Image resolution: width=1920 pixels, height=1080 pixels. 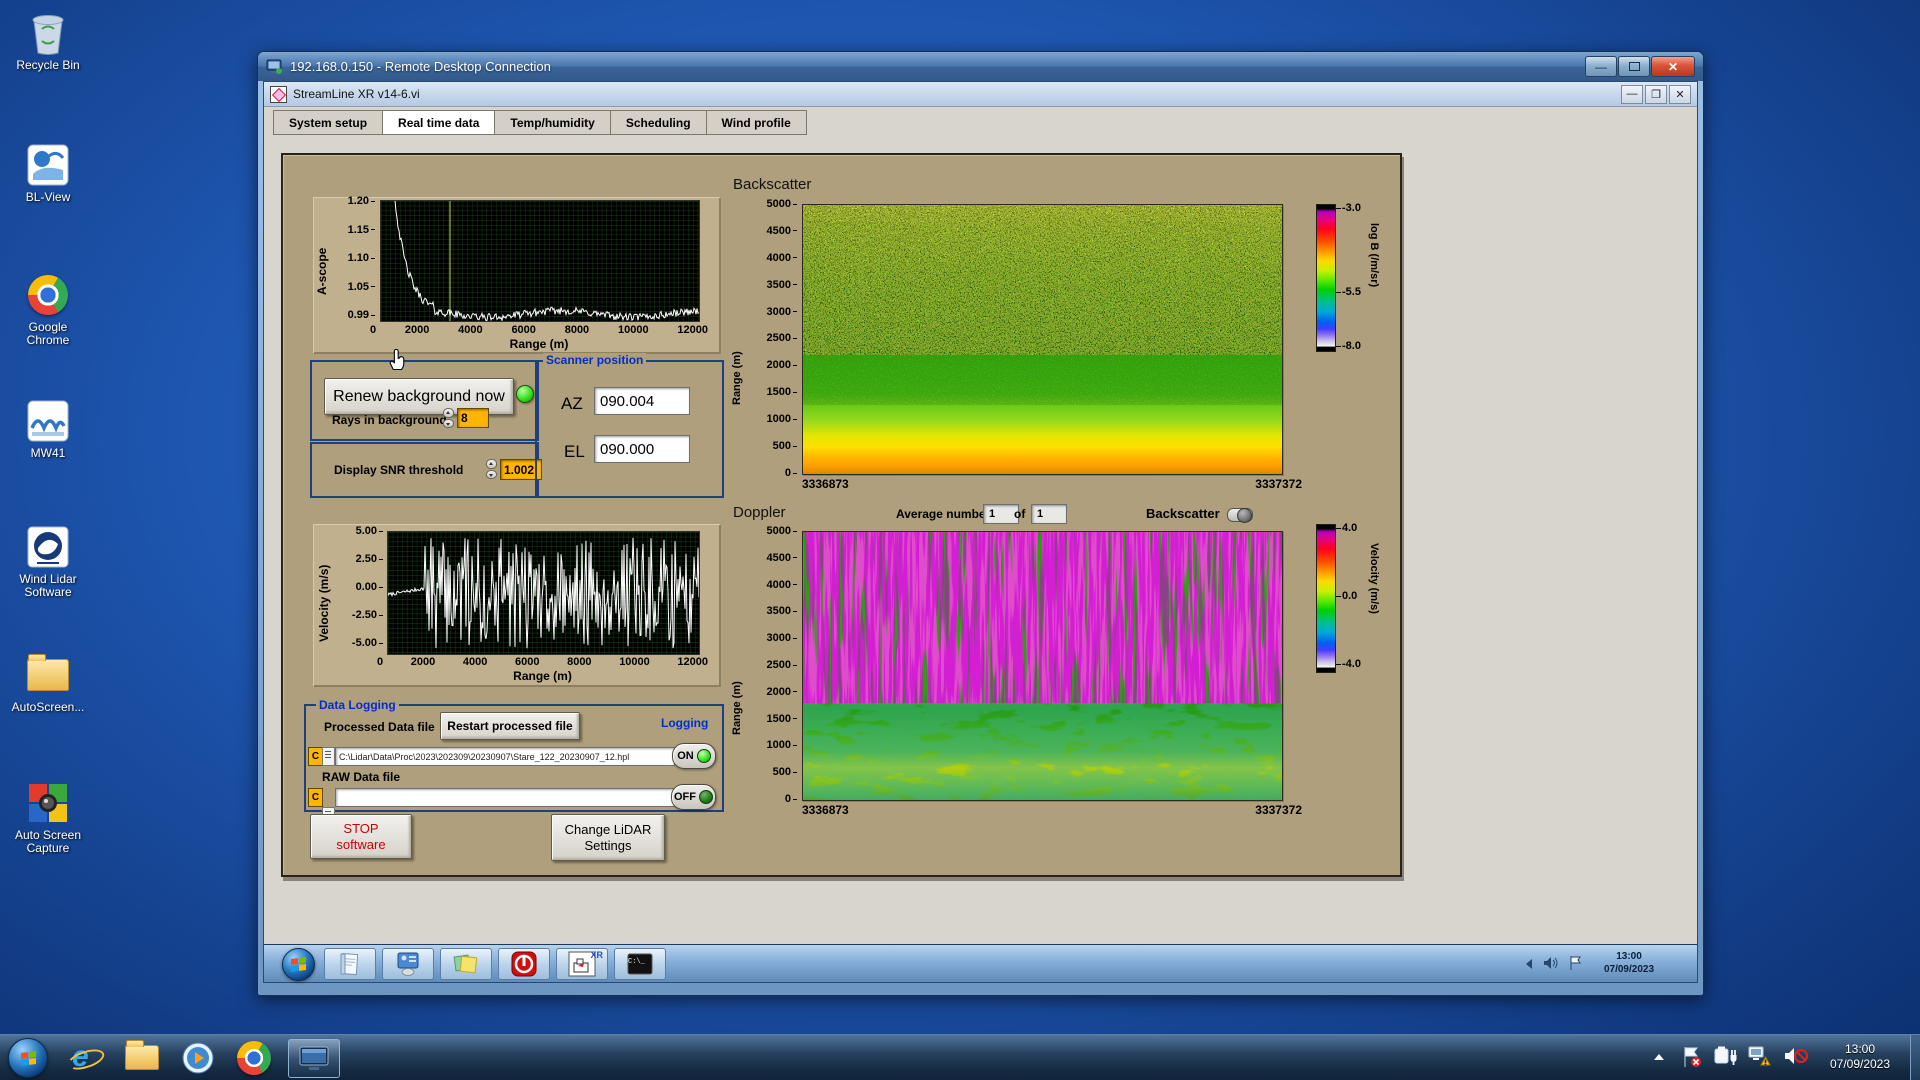 I want to click on taskbar-remote-desktop-icon, so click(x=314, y=1058).